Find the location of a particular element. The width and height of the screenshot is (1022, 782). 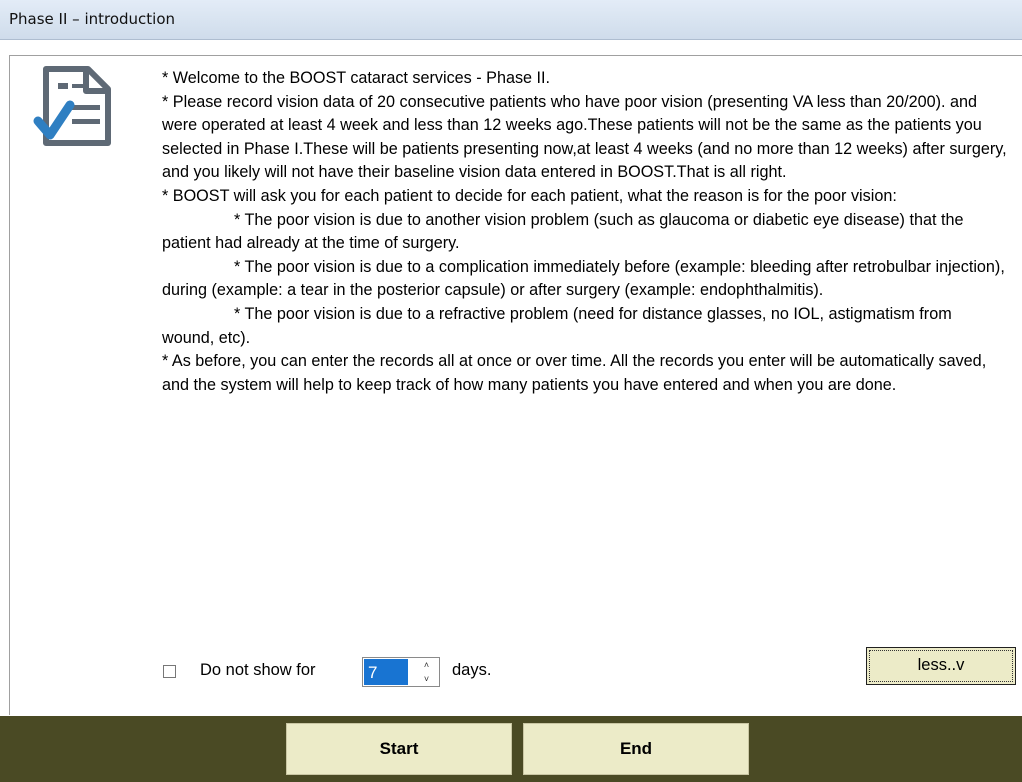

chevron-up-icon: ˄ is located at coordinates (426, 665).